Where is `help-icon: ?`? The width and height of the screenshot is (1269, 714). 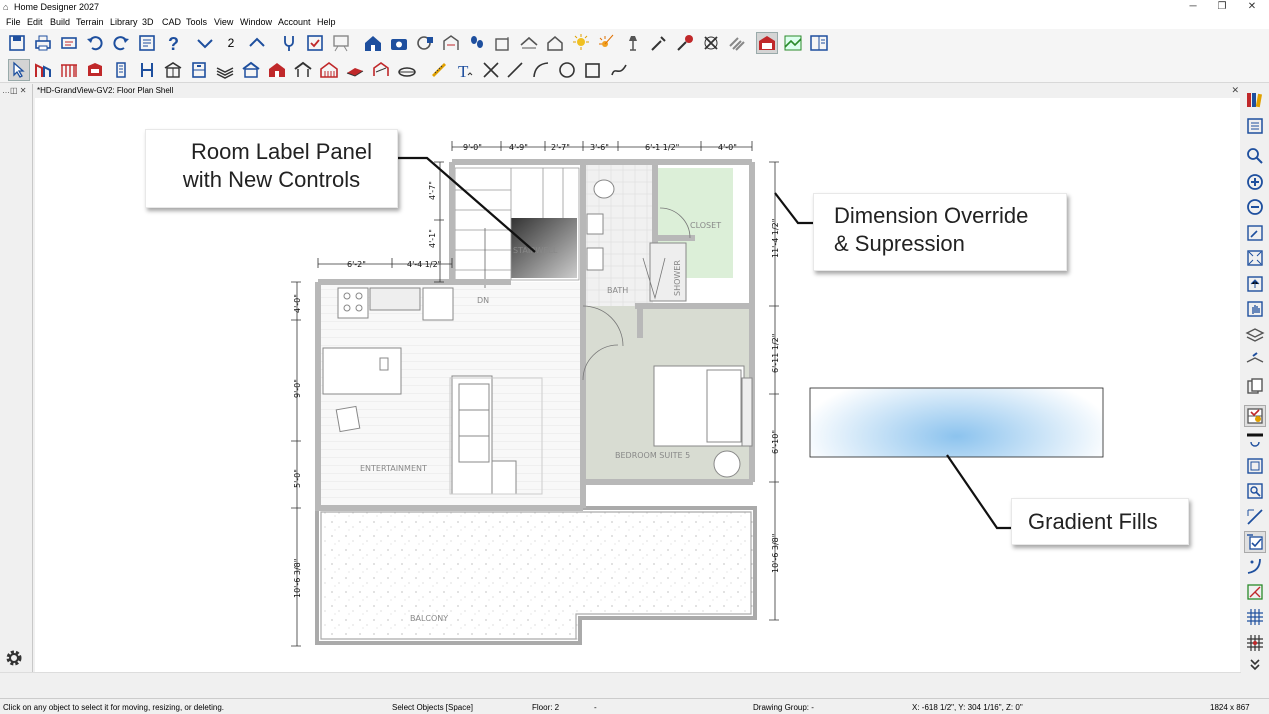 help-icon: ? is located at coordinates (173, 43).